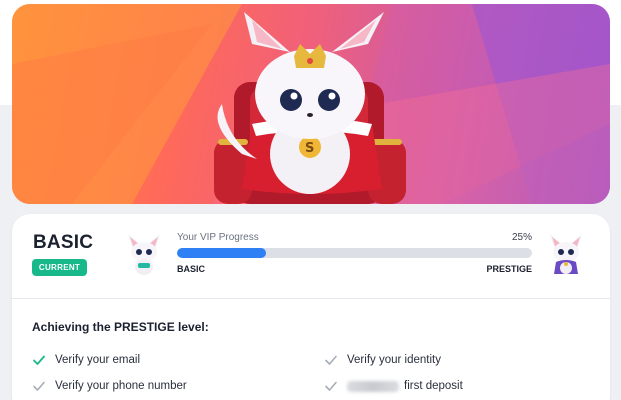 The height and width of the screenshot is (400, 621). I want to click on progress-start-level: BASIC, so click(191, 269).